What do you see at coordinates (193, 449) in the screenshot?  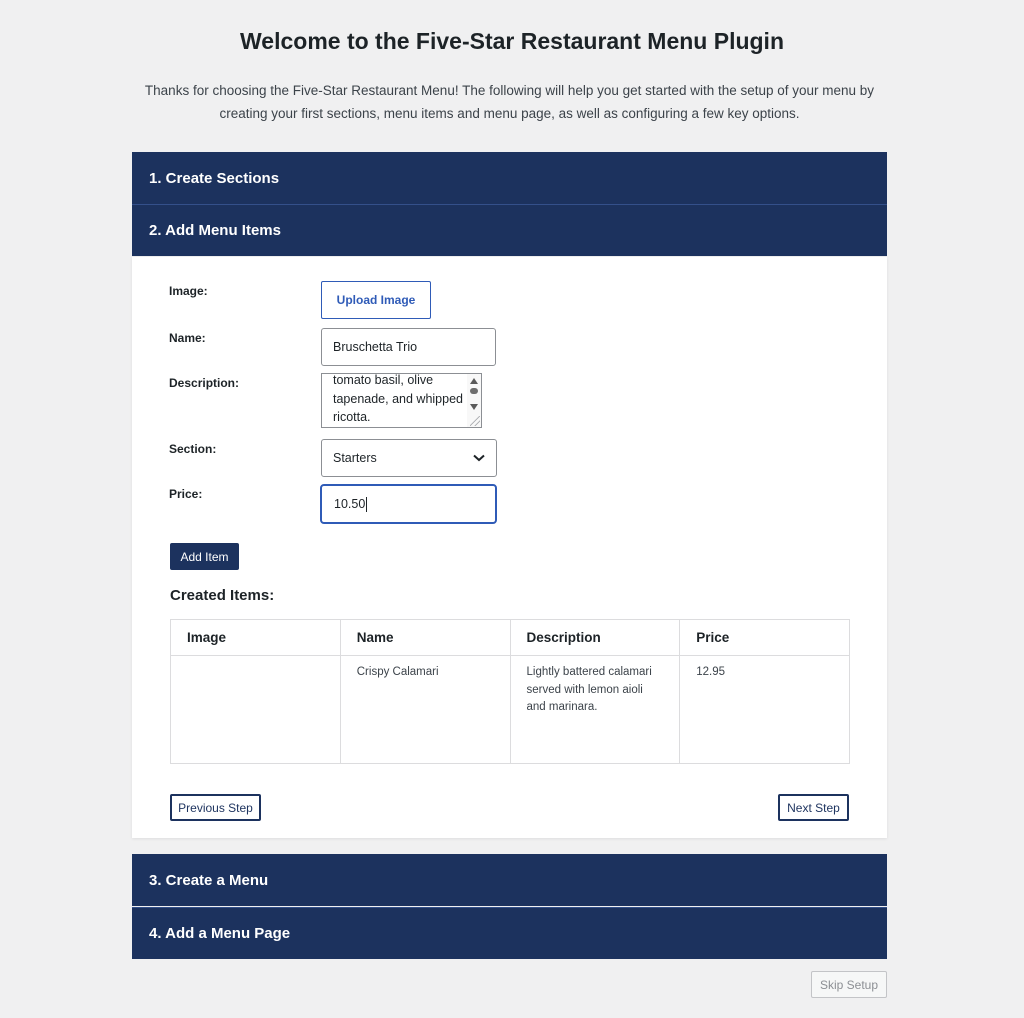 I see `section-label: Section:` at bounding box center [193, 449].